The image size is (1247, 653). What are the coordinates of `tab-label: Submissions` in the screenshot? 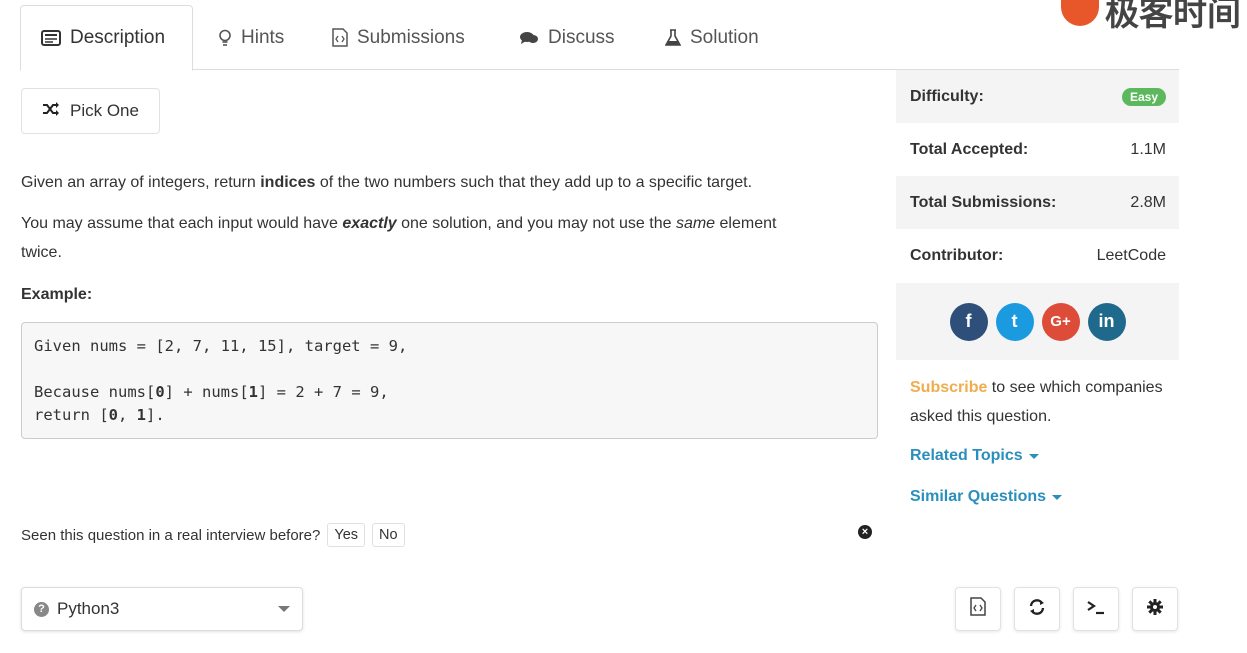 It's located at (411, 37).